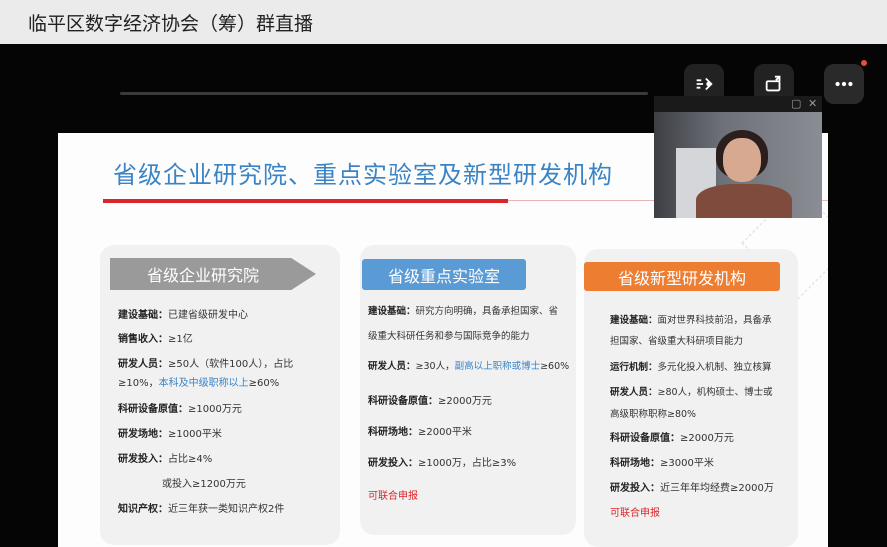  Describe the element at coordinates (677, 341) in the screenshot. I see `card3-row: 担国家、省级重大科研项目能力` at that location.